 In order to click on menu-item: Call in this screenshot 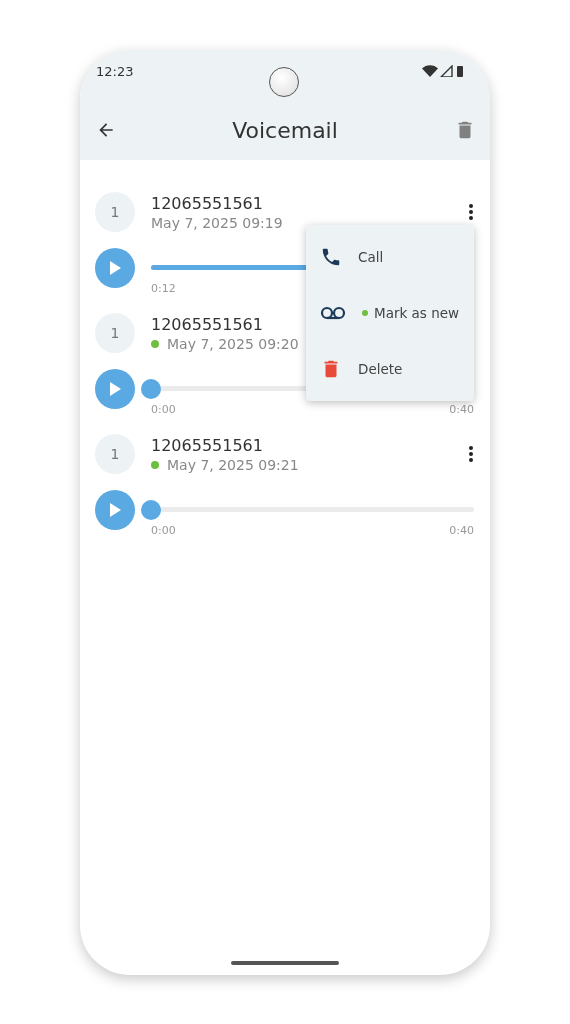, I will do `click(390, 257)`.